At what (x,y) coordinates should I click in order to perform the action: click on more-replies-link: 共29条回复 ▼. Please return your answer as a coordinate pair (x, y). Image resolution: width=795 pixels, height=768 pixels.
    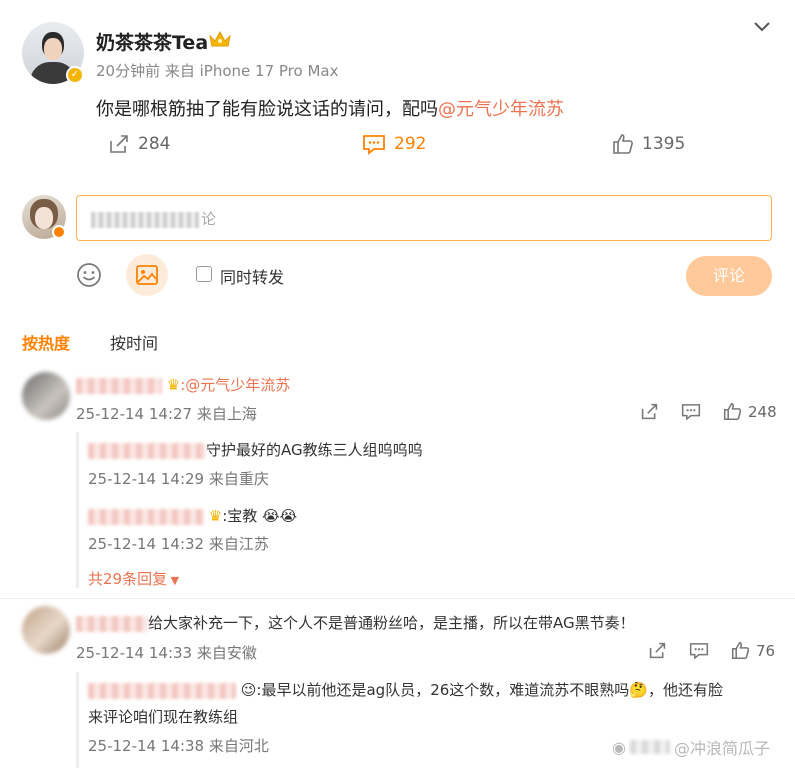
    Looking at the image, I should click on (133, 578).